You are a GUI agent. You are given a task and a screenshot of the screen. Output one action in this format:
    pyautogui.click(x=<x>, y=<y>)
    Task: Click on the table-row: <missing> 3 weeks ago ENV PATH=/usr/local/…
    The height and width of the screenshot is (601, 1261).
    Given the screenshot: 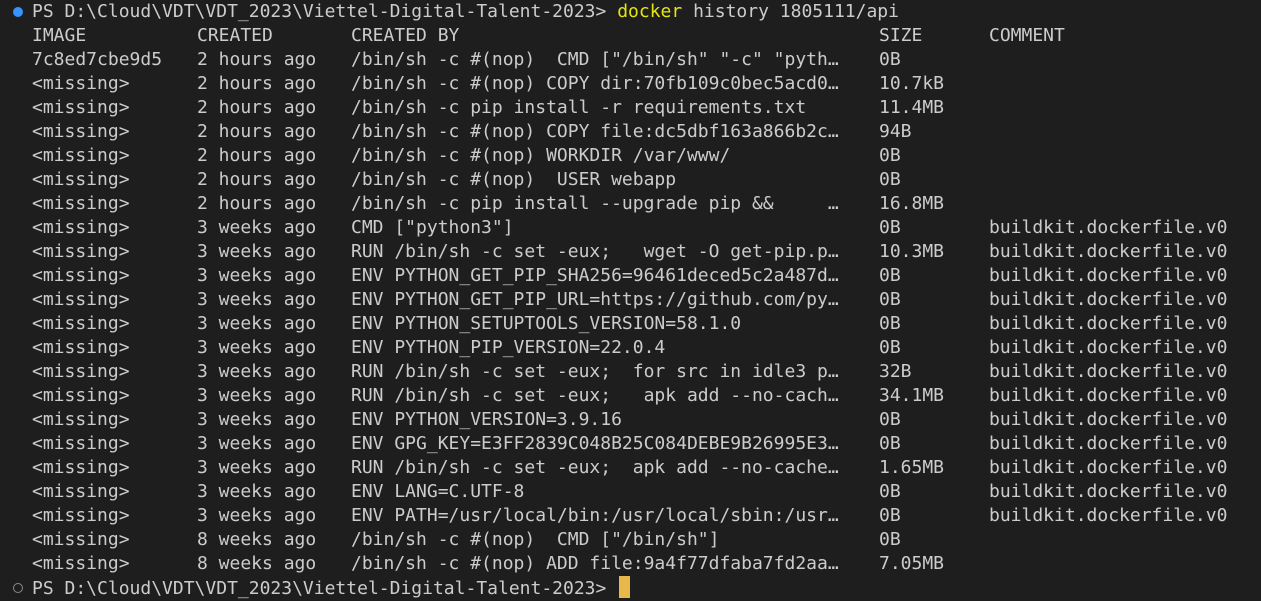 What is the action you would take?
    pyautogui.click(x=630, y=516)
    